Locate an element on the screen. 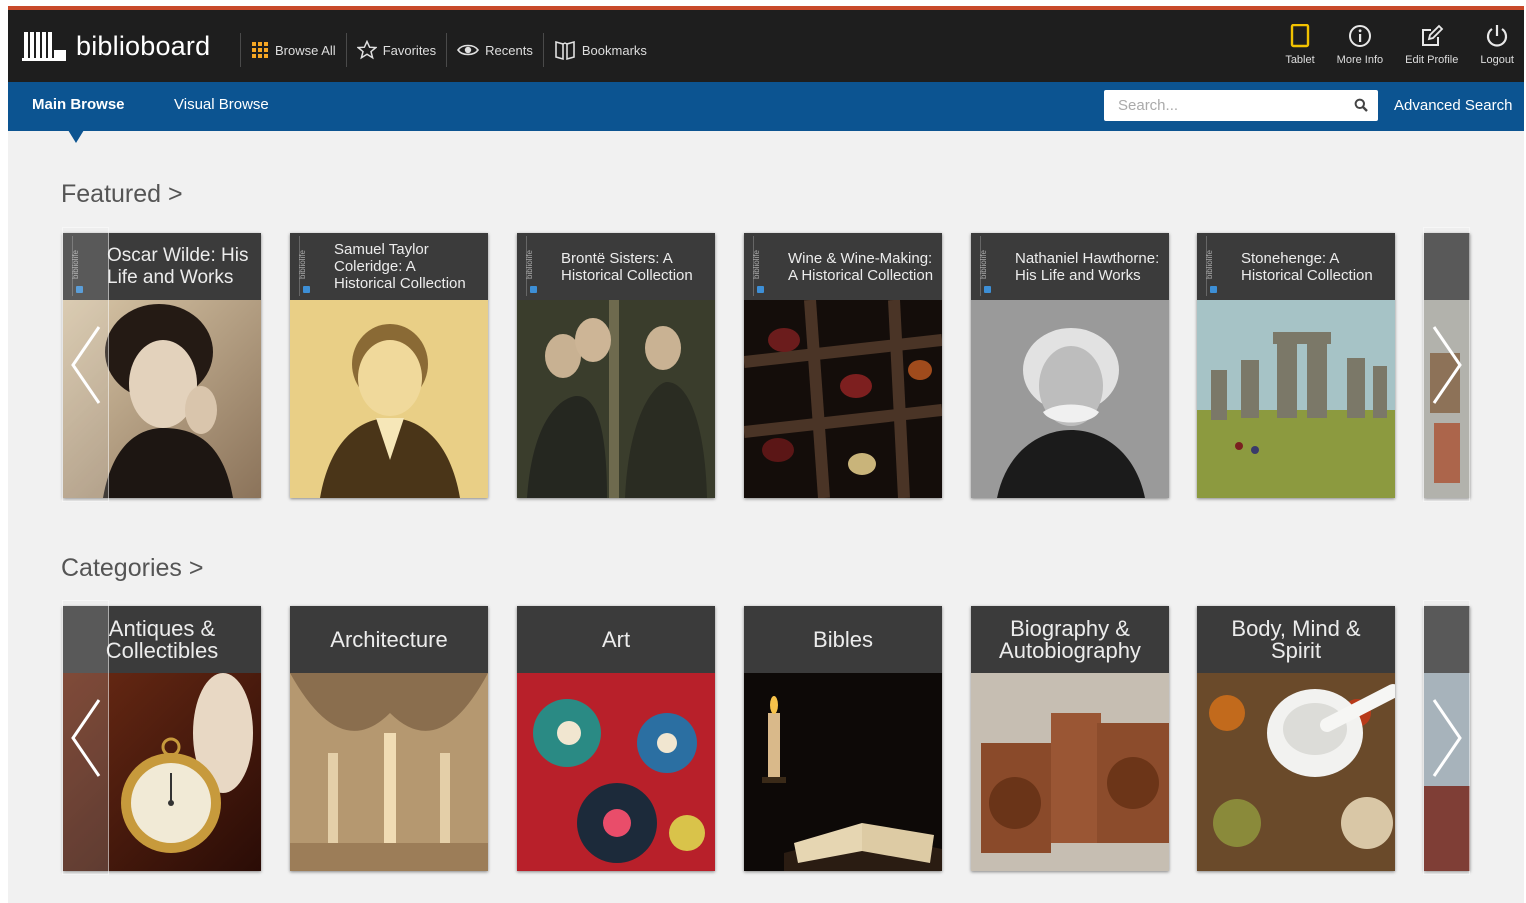 This screenshot has height=903, width=1526. book-open-icon is located at coordinates (565, 50).